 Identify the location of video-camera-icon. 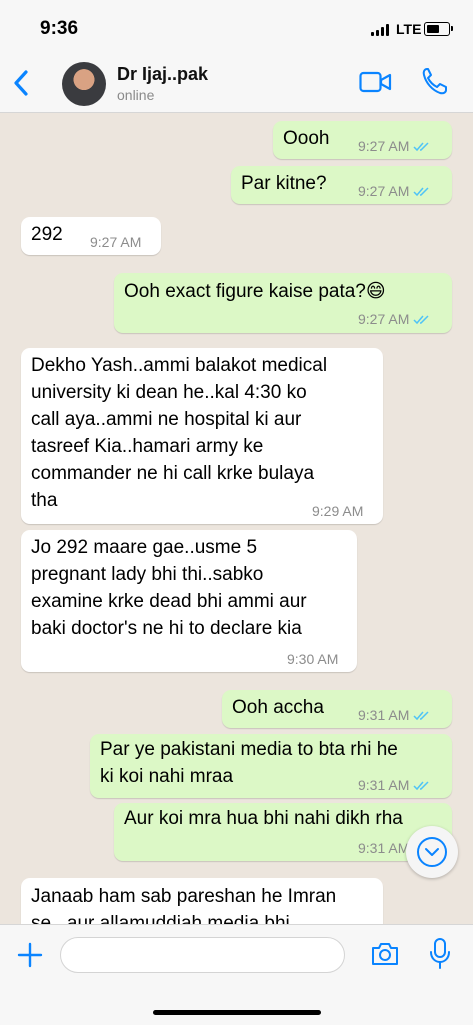
(375, 82).